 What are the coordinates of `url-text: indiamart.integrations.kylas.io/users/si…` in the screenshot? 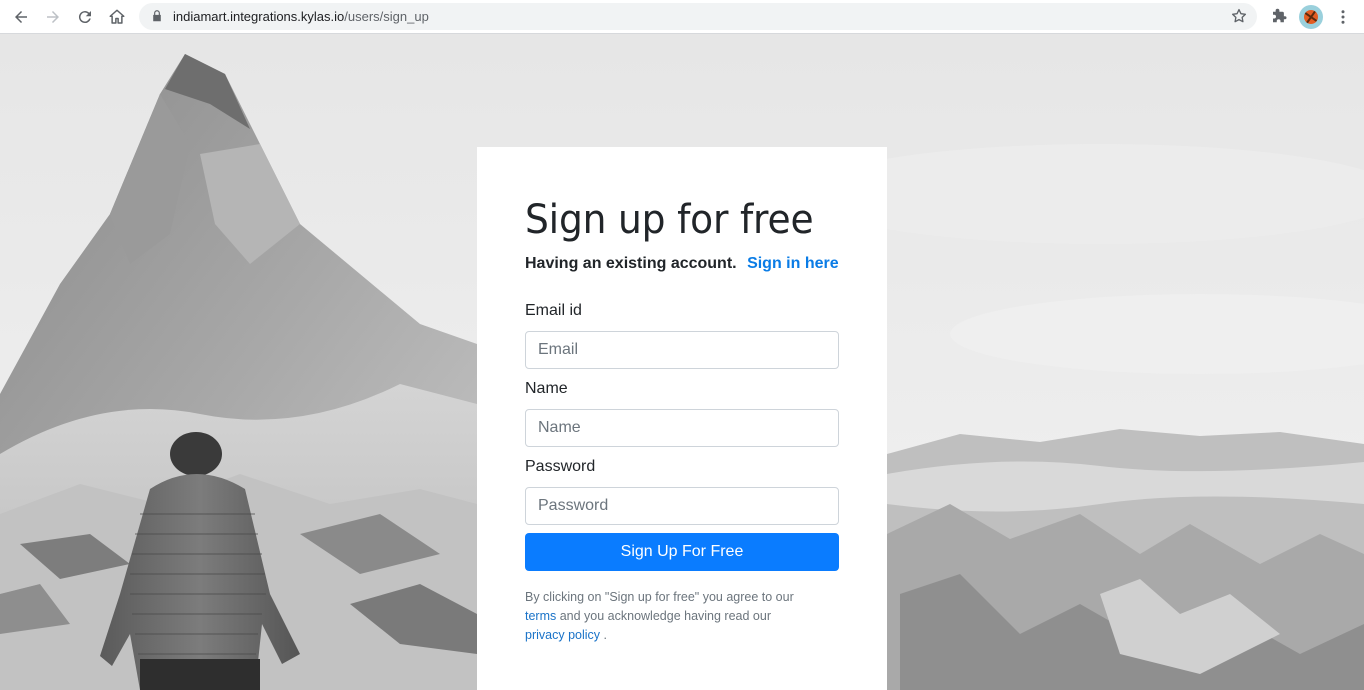 It's located at (301, 16).